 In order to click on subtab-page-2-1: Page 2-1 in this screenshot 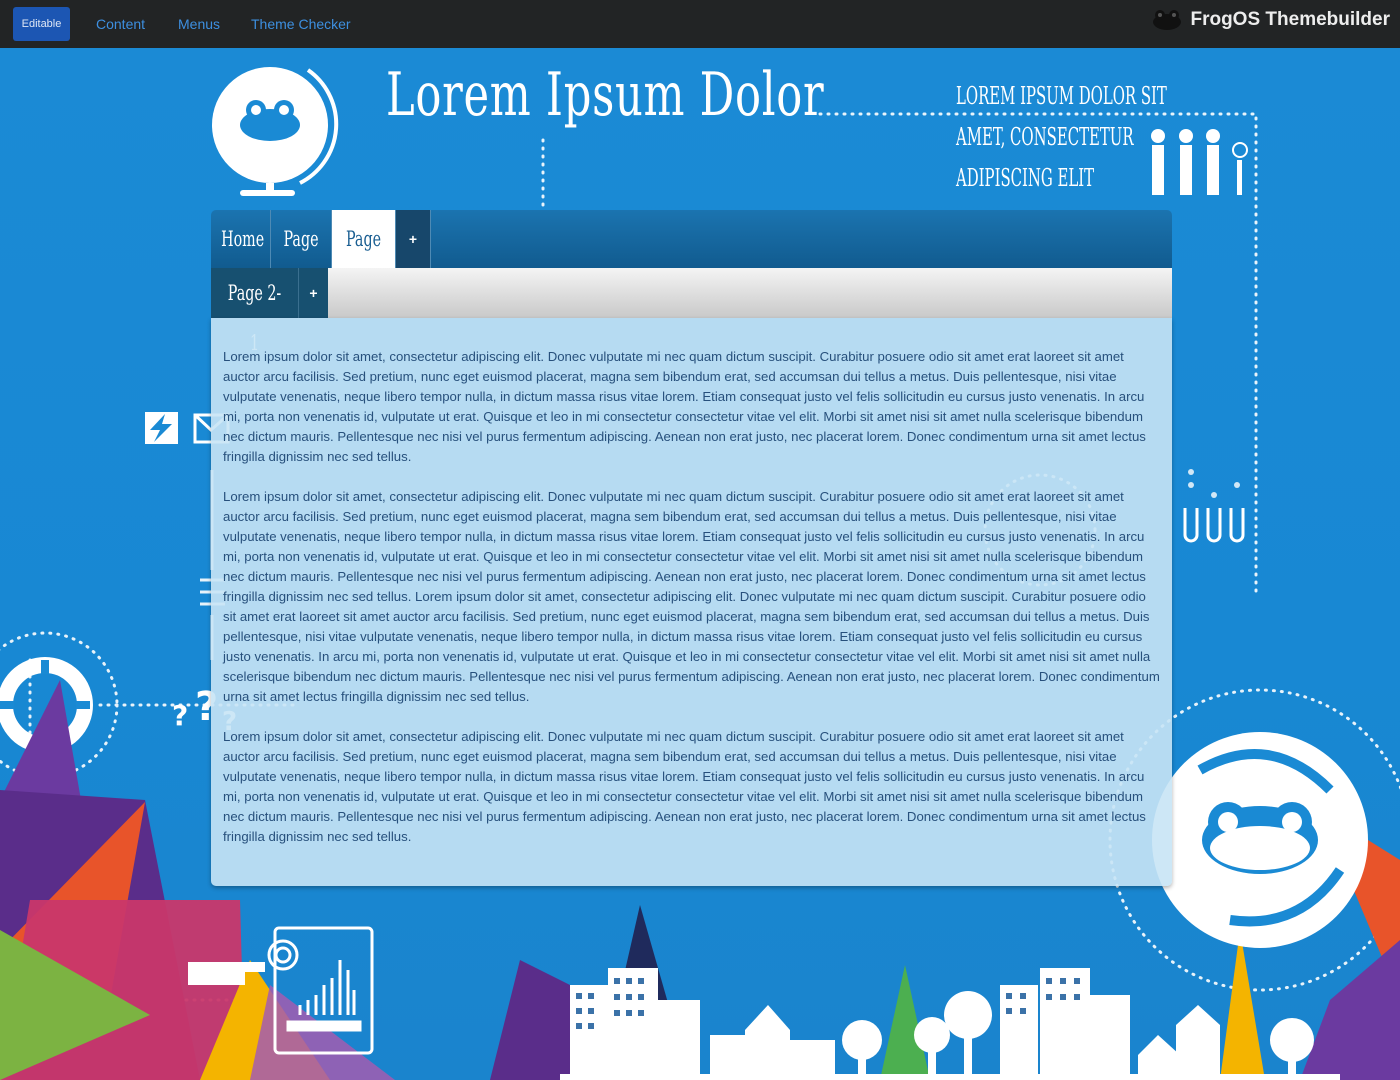, I will do `click(254, 311)`.